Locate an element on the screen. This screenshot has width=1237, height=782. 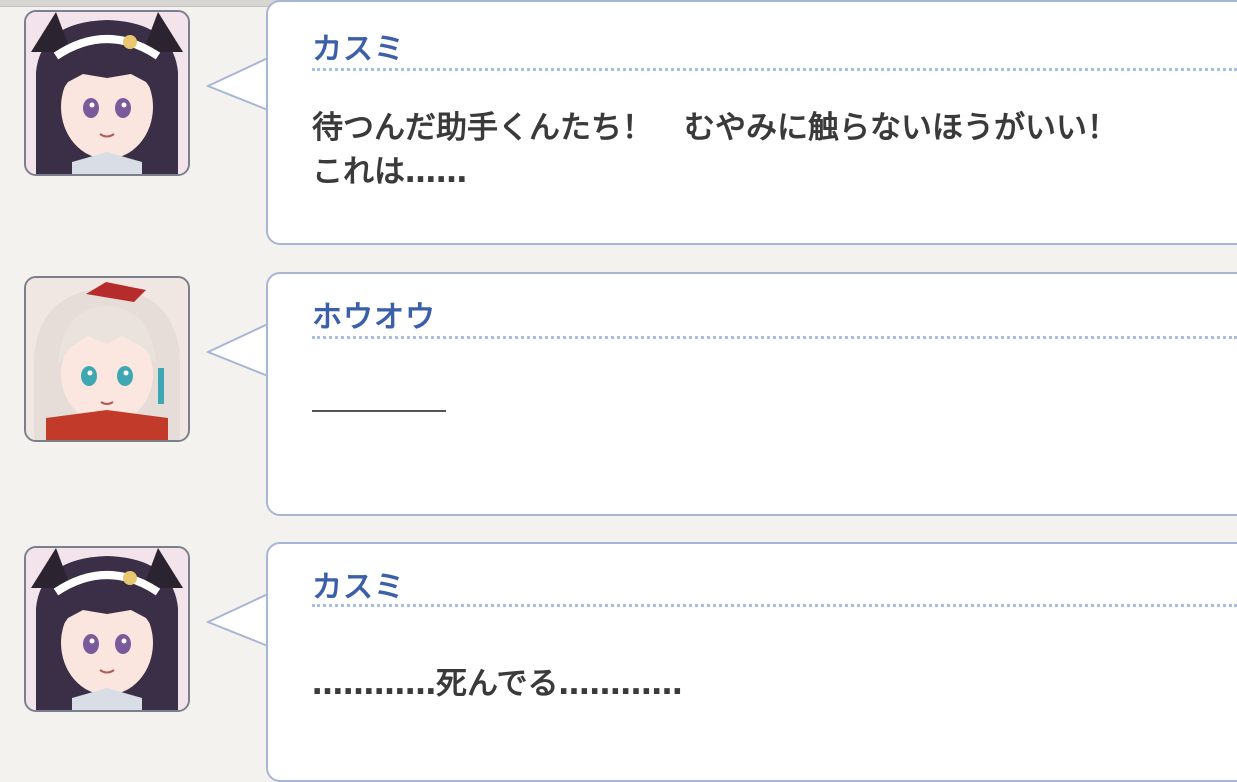
silence-dash is located at coordinates (379, 411).